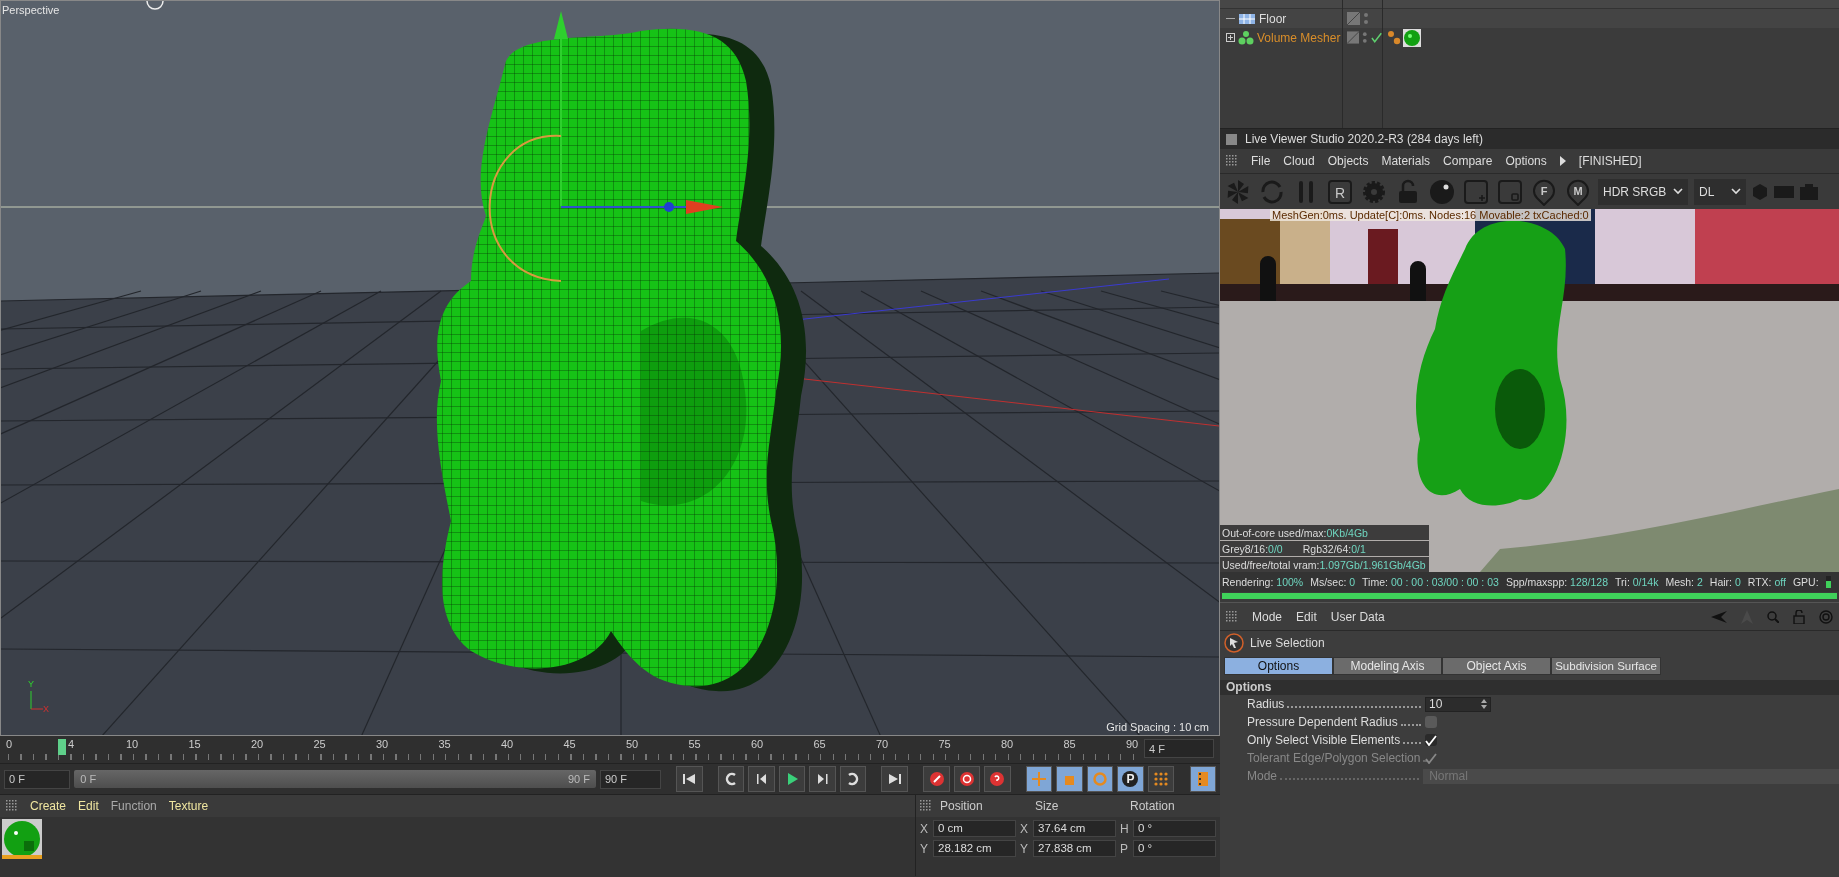  I want to click on dropdown: HDR SRGB, so click(1643, 191).